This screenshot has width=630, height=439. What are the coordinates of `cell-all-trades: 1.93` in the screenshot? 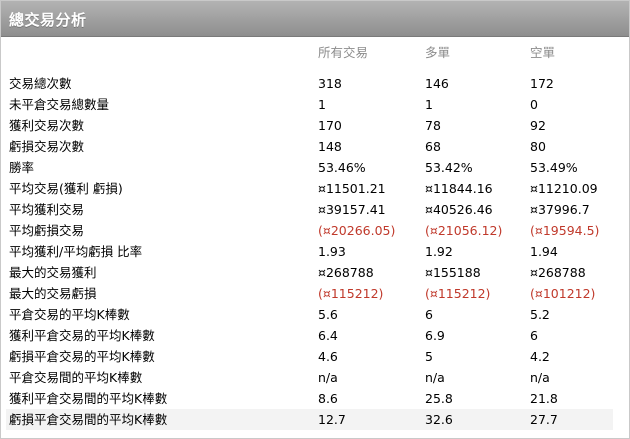 It's located at (332, 251).